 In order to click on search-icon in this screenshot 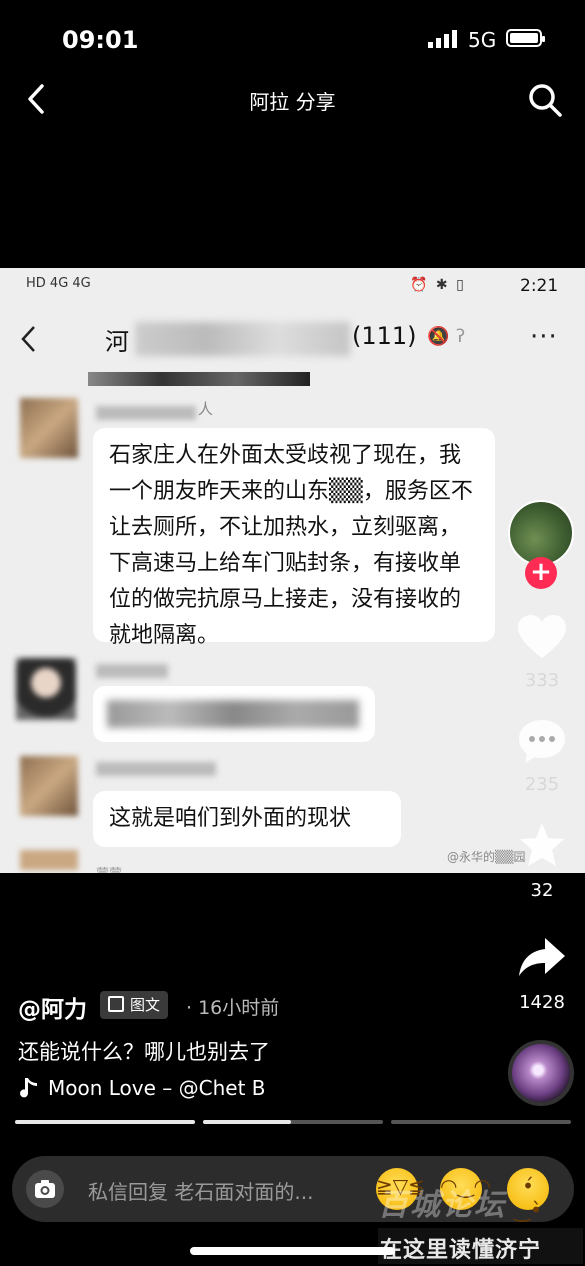, I will do `click(545, 100)`.